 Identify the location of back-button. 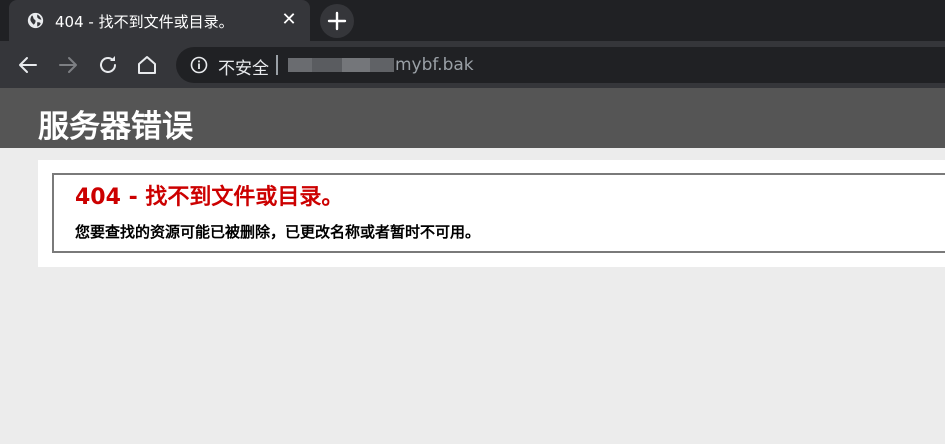
(28, 65).